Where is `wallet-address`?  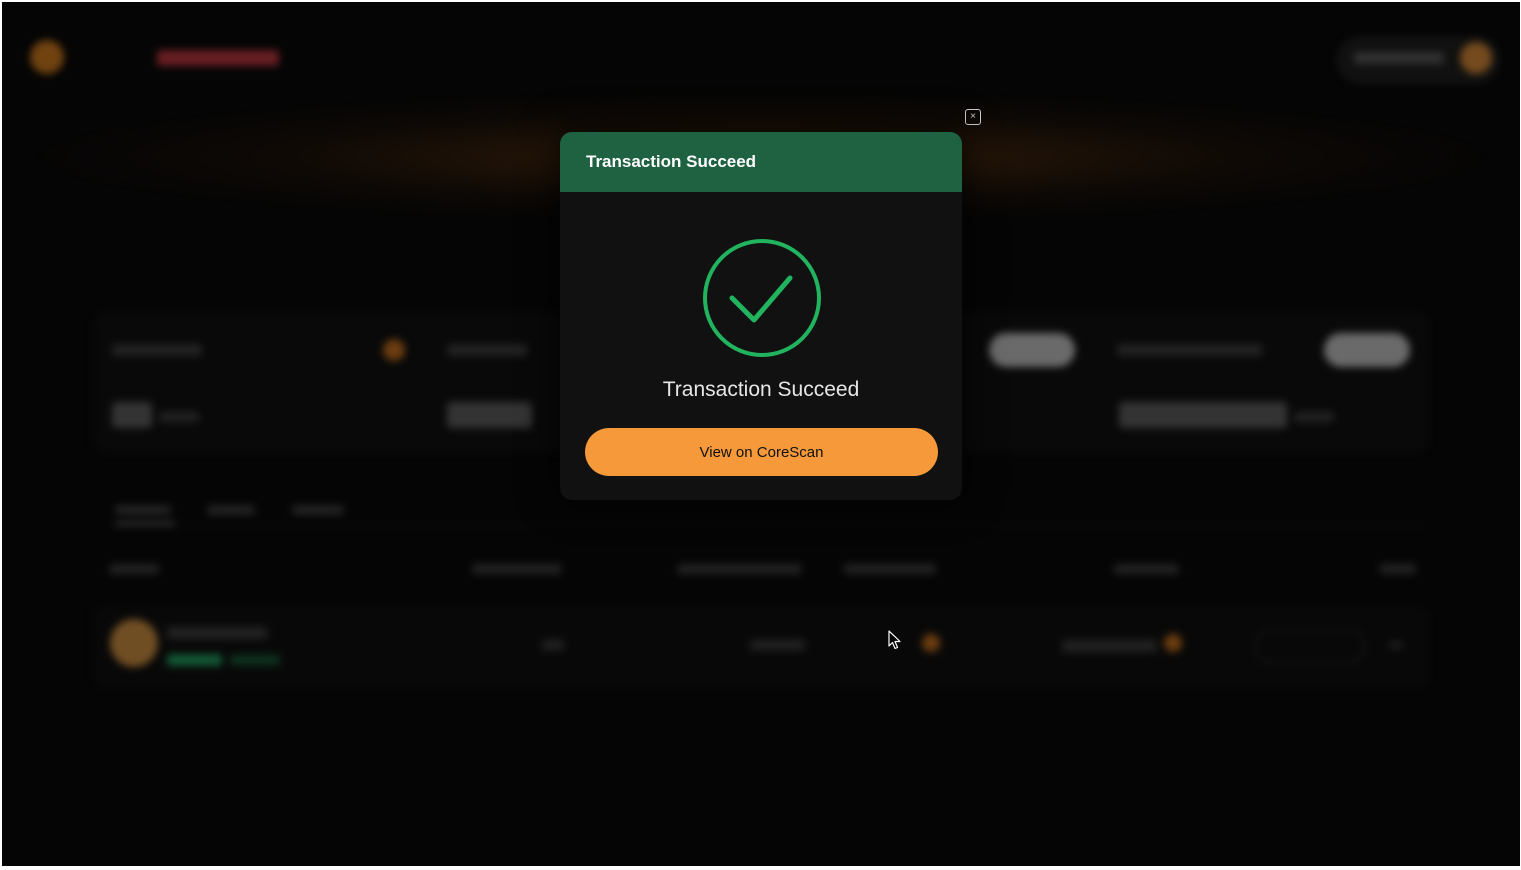 wallet-address is located at coordinates (1399, 58).